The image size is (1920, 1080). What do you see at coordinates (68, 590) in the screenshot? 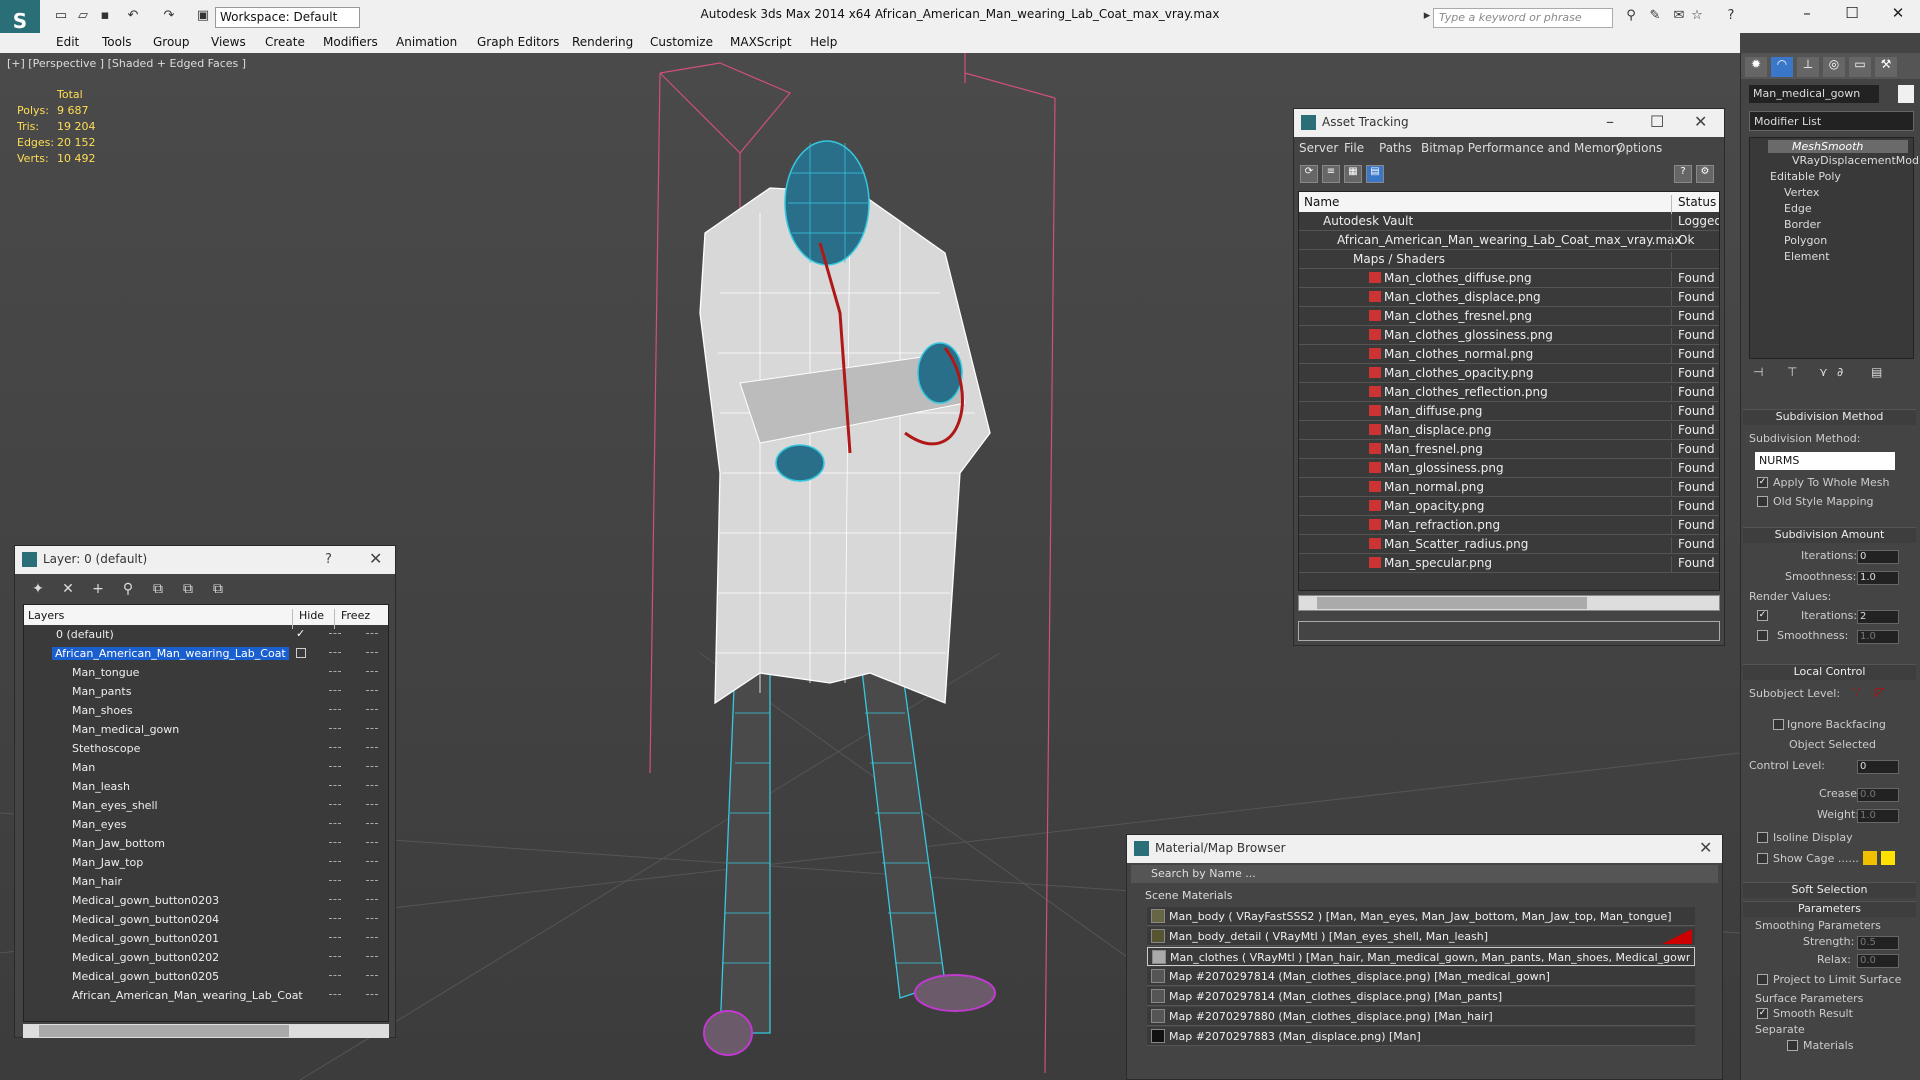
I see `delete-layer-icon: ✕` at bounding box center [68, 590].